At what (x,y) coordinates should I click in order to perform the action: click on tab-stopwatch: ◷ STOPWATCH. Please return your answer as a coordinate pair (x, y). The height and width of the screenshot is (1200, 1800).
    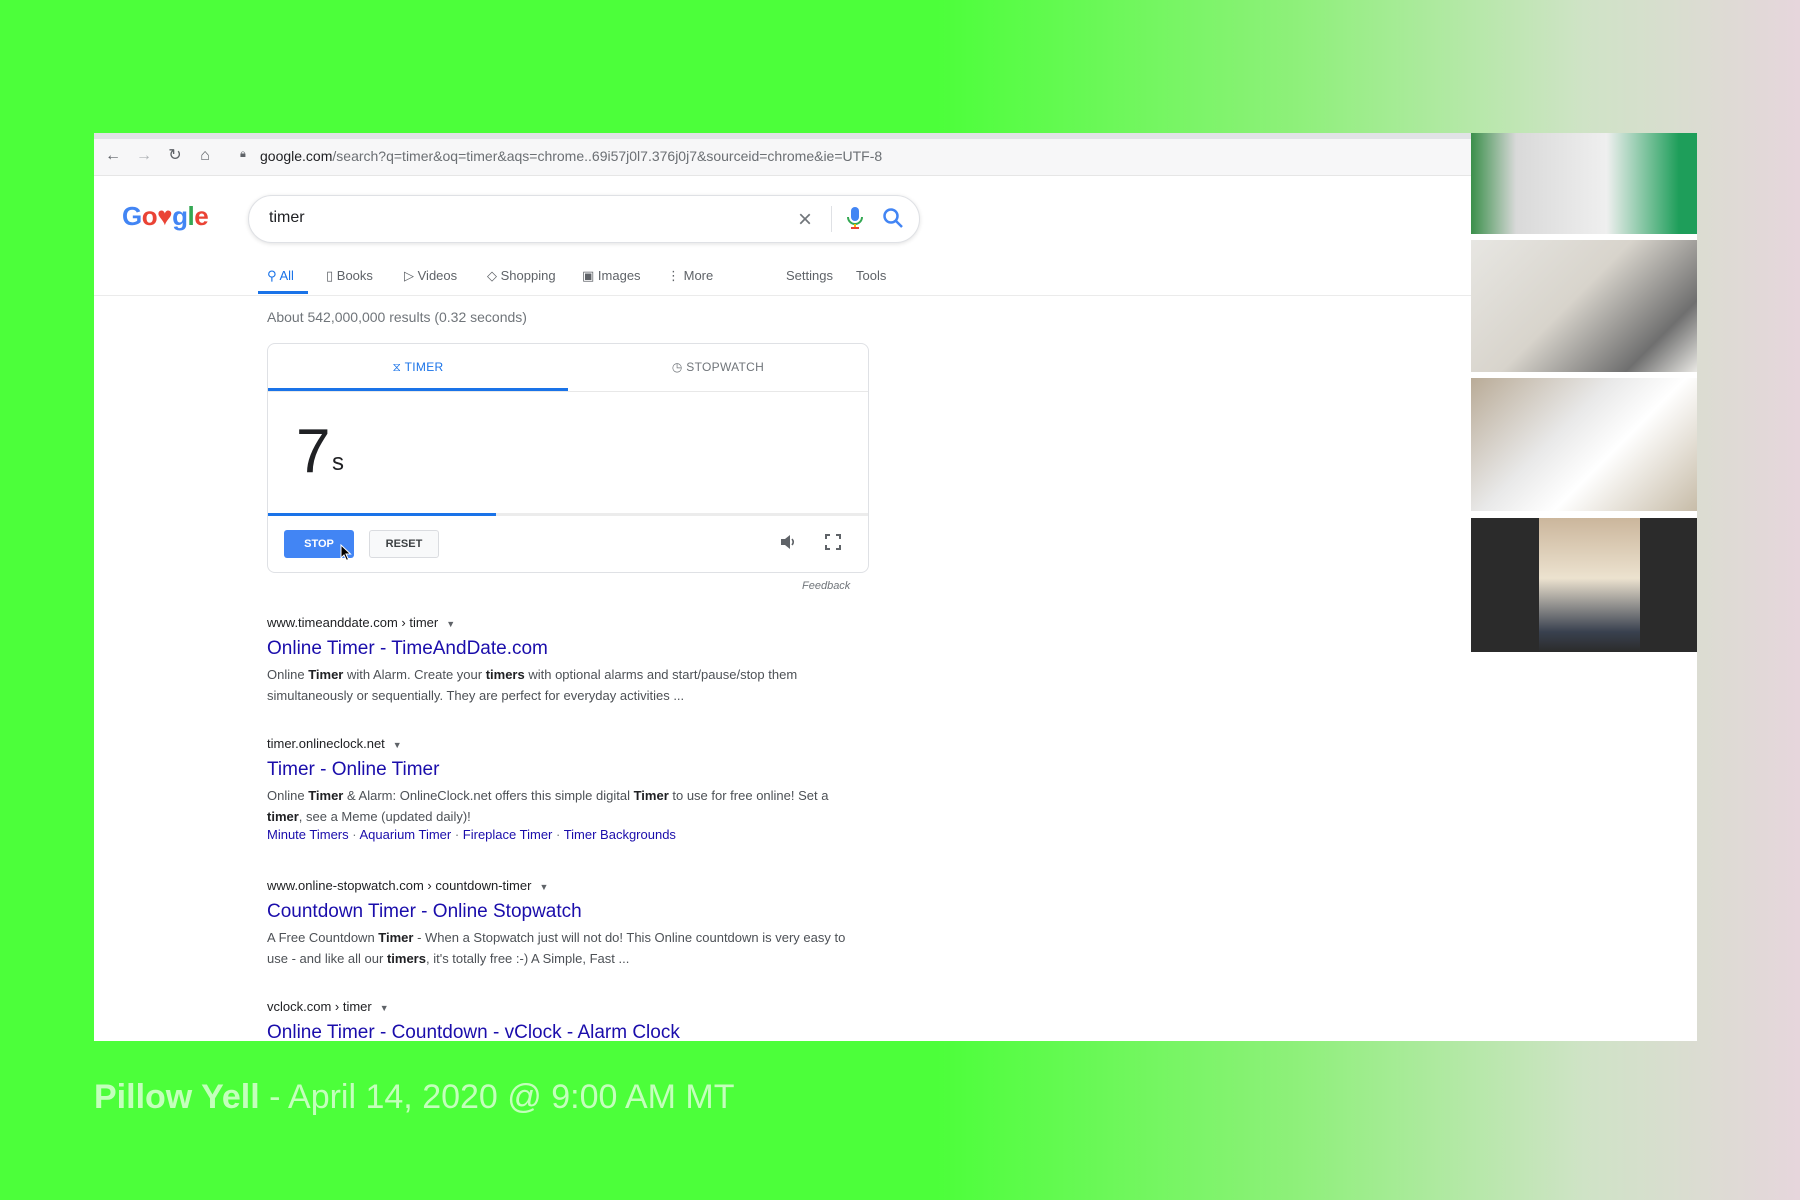
    Looking at the image, I should click on (718, 367).